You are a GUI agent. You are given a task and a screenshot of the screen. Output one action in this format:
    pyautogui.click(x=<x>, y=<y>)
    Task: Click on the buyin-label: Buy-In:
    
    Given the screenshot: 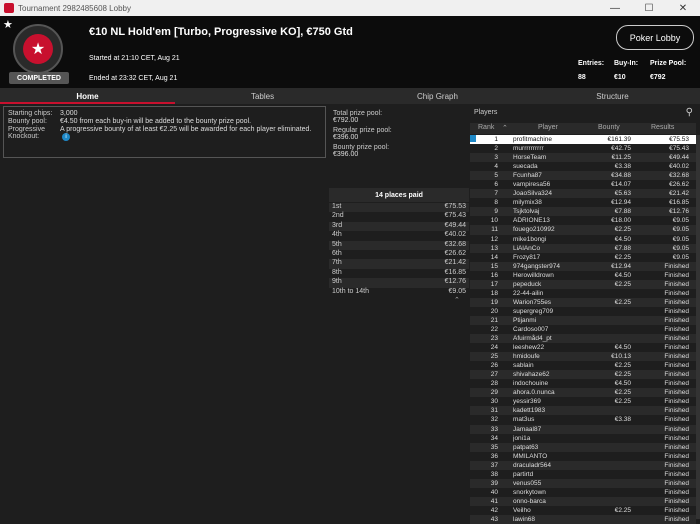 What is the action you would take?
    pyautogui.click(x=626, y=63)
    